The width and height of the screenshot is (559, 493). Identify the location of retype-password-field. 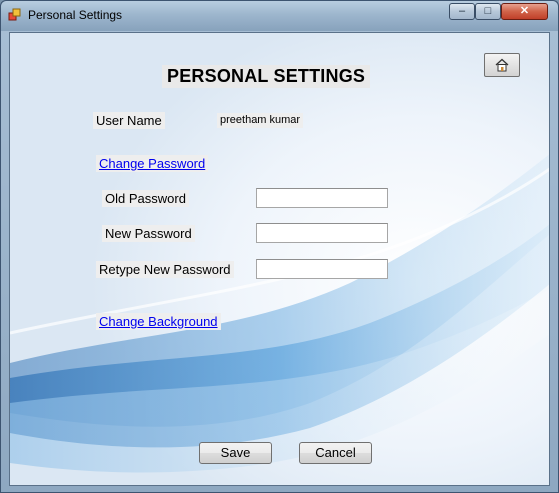
(322, 269).